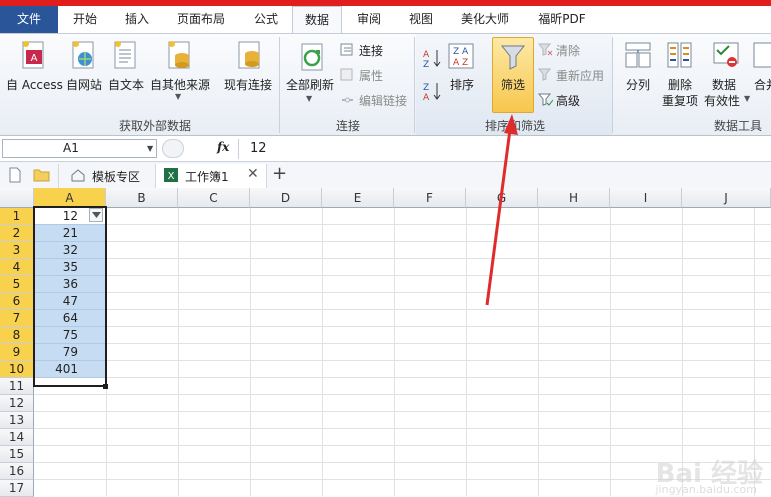  Describe the element at coordinates (726, 54) in the screenshot. I see `data-validation-icon` at that location.